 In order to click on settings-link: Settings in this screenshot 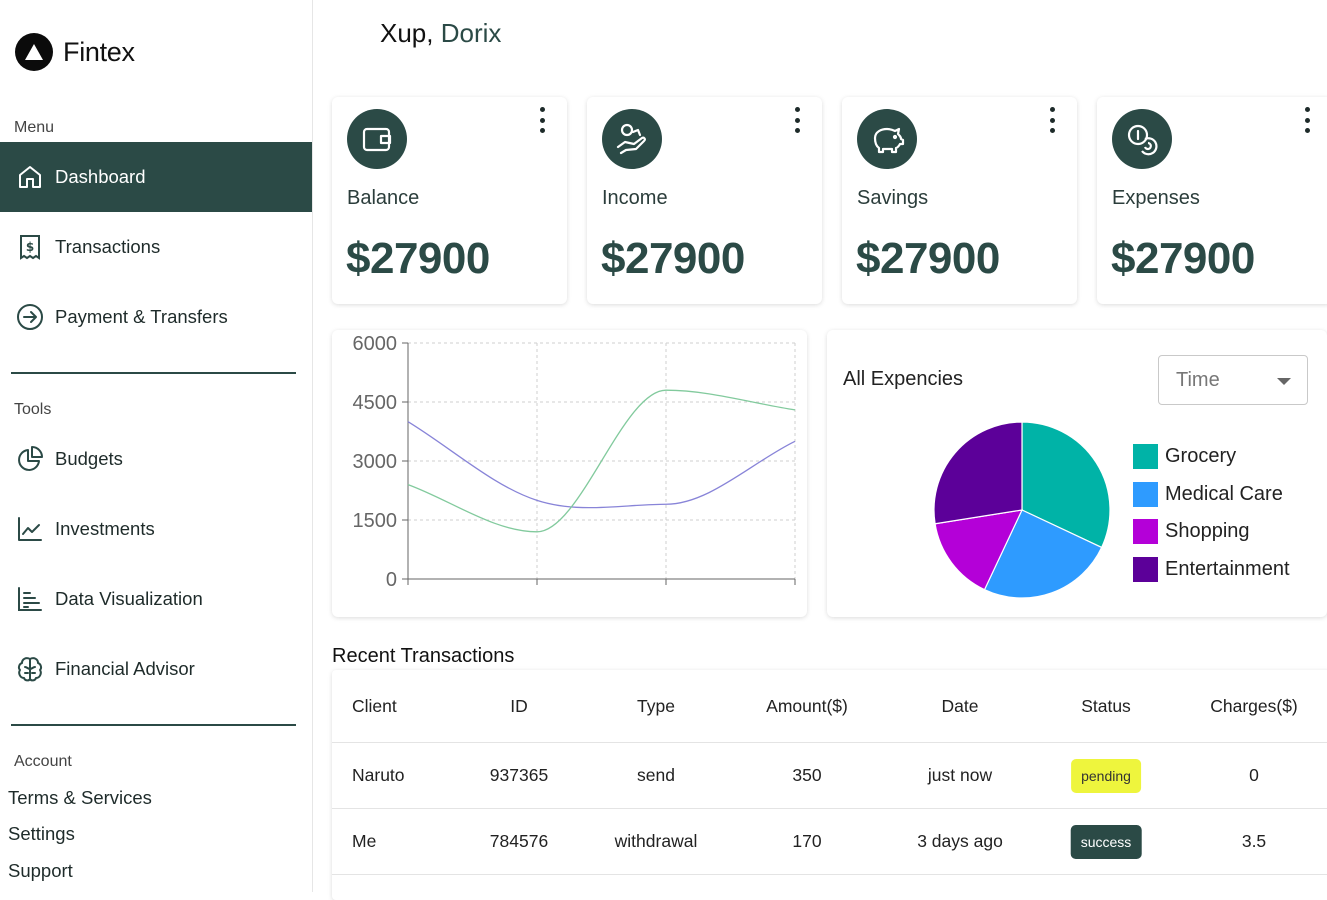, I will do `click(41, 834)`.